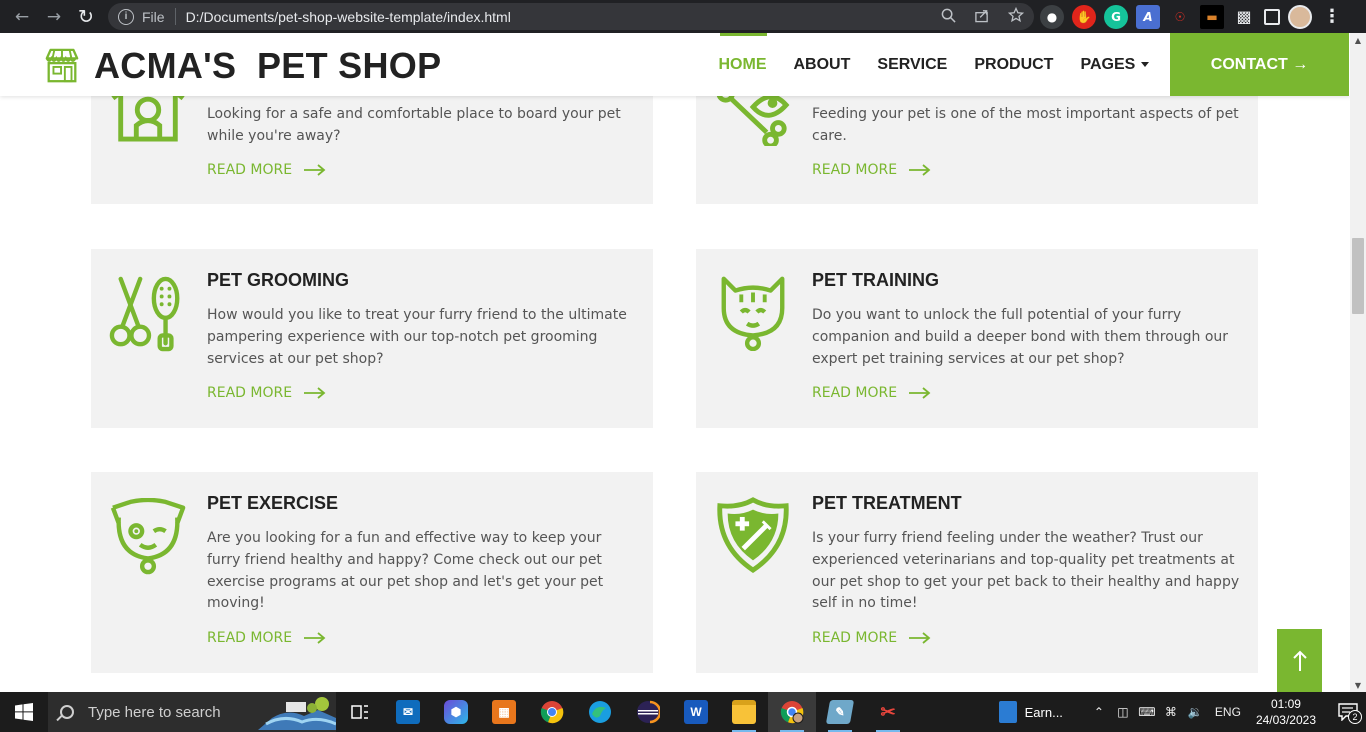 Image resolution: width=1366 pixels, height=732 pixels. I want to click on cast-extension-icon: ☉, so click(1180, 17).